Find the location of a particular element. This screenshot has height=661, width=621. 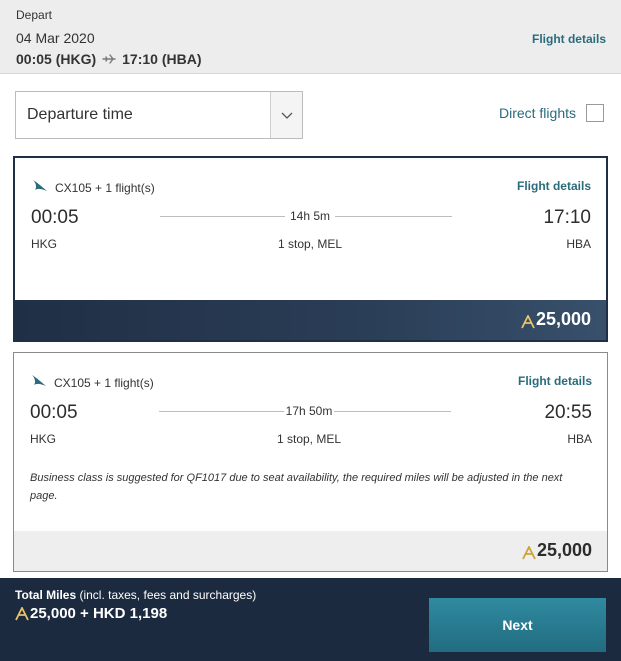

plane-icon is located at coordinates (109, 59).